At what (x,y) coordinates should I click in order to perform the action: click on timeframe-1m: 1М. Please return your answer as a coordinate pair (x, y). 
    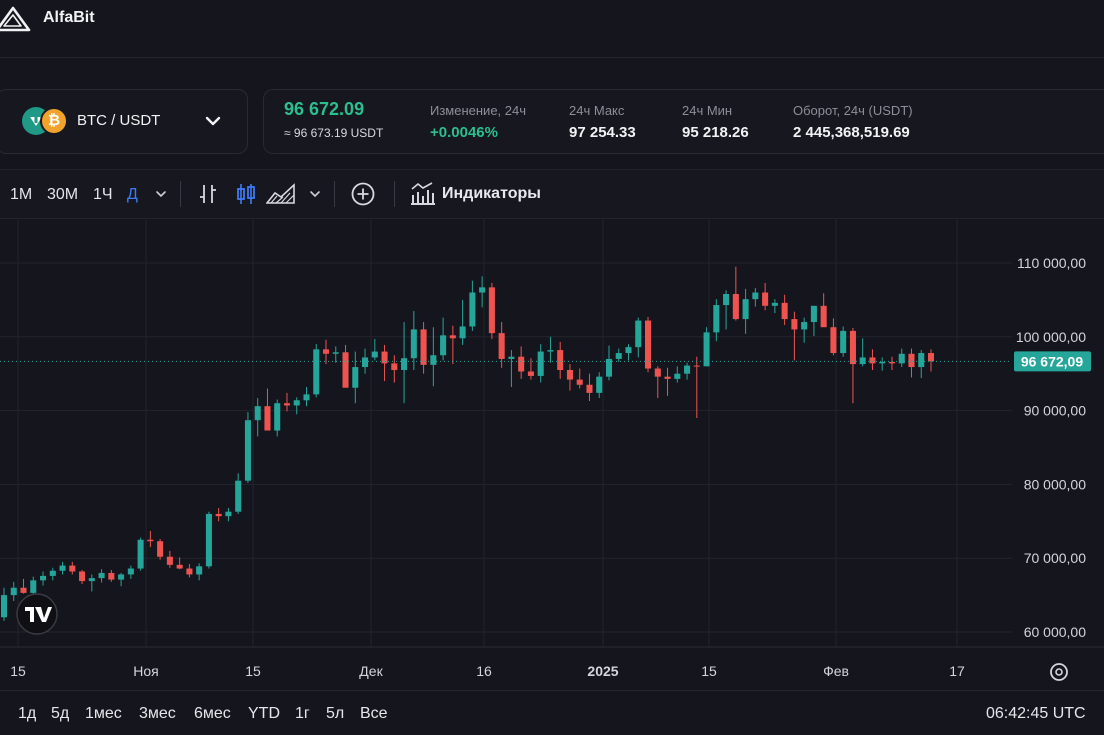
    Looking at the image, I should click on (21, 195).